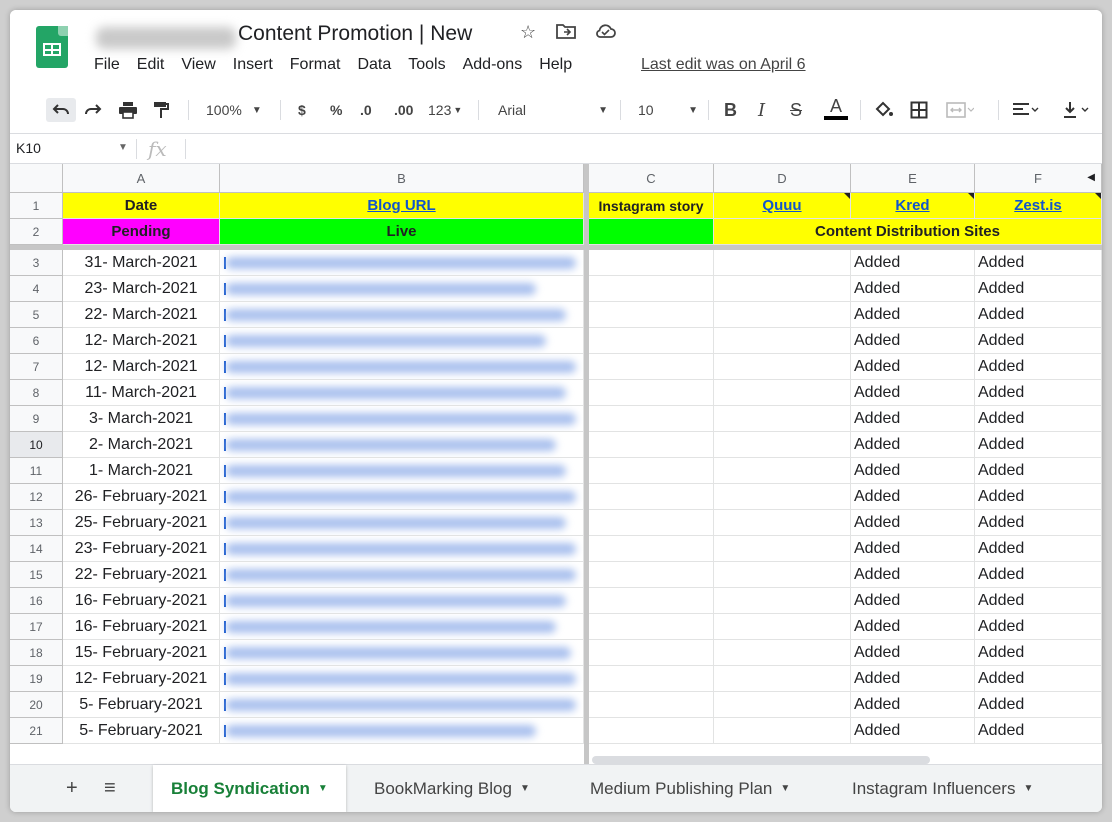  I want to click on redo-icon, so click(93, 110).